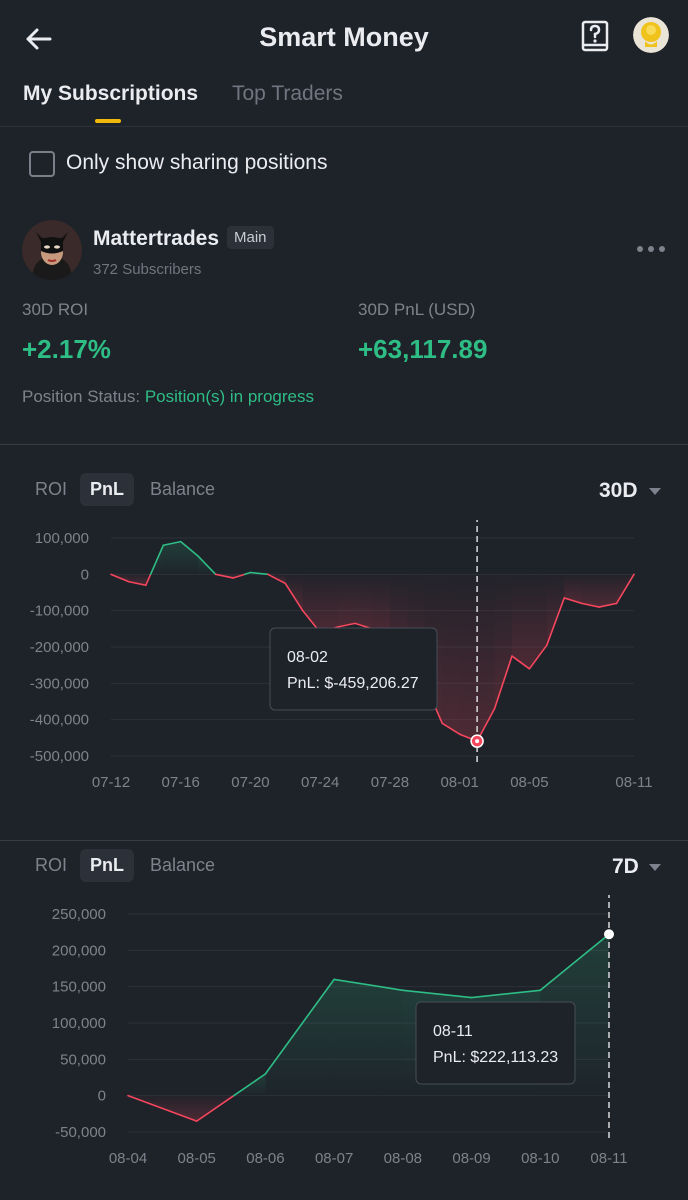  What do you see at coordinates (80, 1132) in the screenshot?
I see `y-tick-label: -50,000` at bounding box center [80, 1132].